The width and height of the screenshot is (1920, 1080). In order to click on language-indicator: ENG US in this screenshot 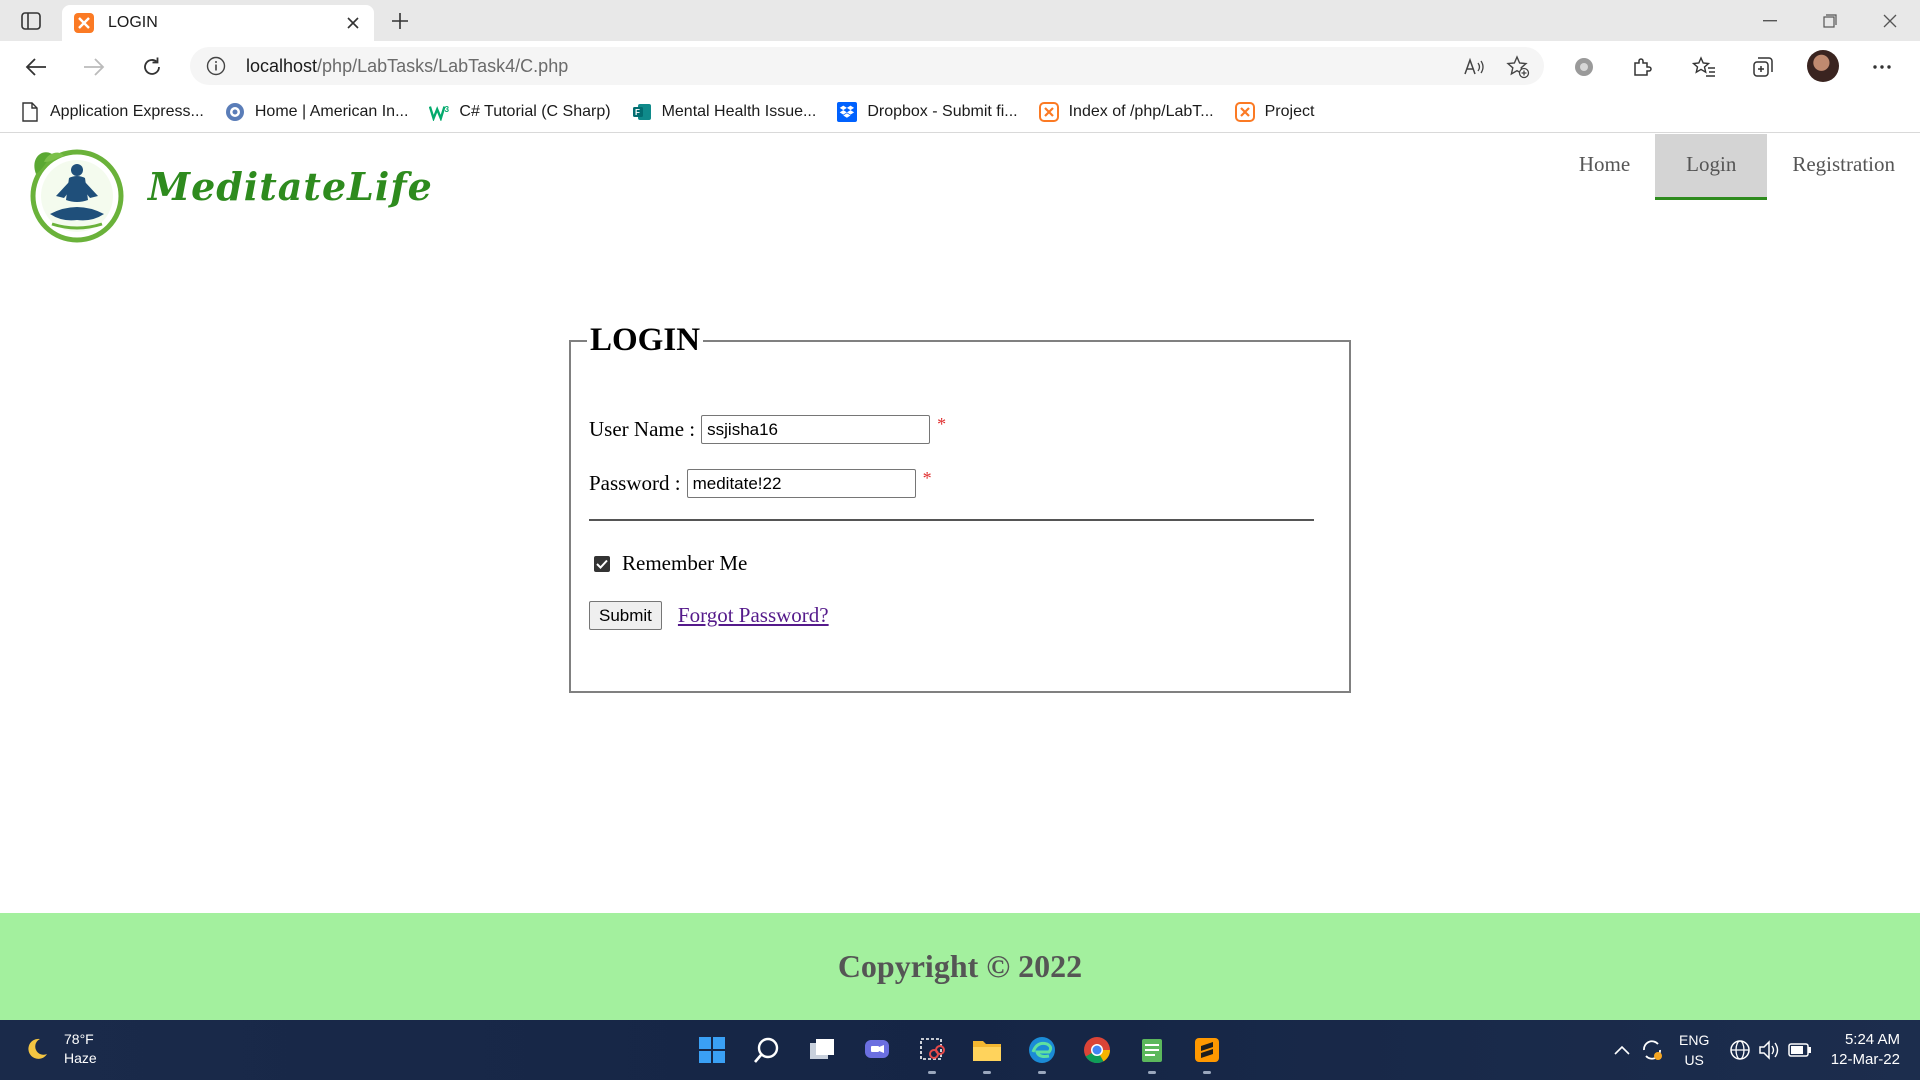, I will do `click(1694, 1050)`.